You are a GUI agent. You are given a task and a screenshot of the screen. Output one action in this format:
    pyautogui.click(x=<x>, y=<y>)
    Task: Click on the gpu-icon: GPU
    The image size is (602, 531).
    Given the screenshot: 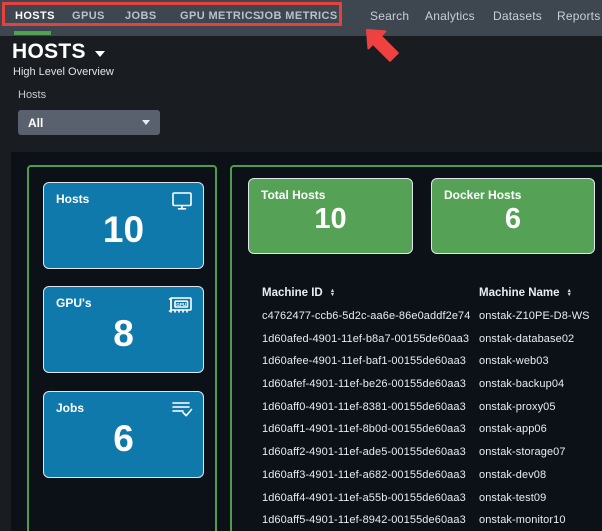 What is the action you would take?
    pyautogui.click(x=180, y=305)
    